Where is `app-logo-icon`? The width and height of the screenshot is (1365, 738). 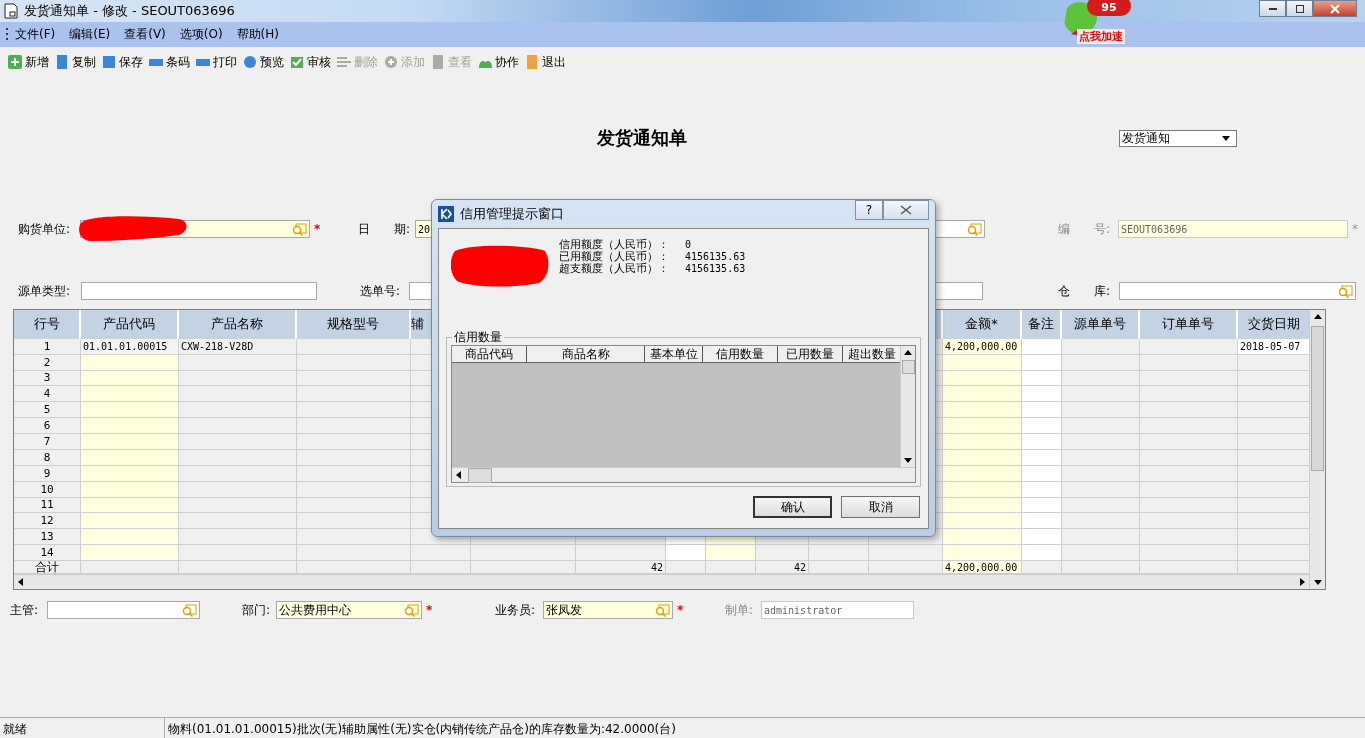 app-logo-icon is located at coordinates (446, 214).